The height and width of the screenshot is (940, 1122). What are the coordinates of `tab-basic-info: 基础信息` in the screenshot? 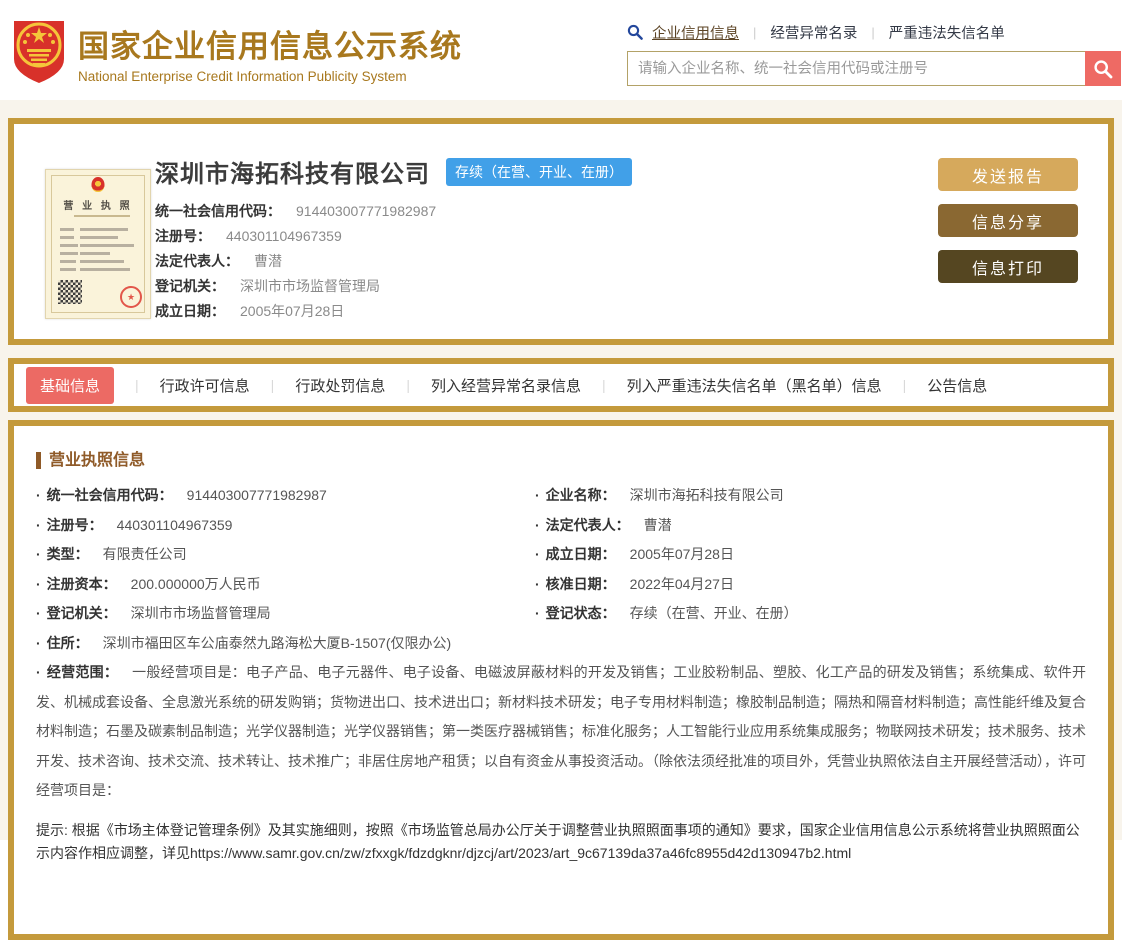 It's located at (70, 385).